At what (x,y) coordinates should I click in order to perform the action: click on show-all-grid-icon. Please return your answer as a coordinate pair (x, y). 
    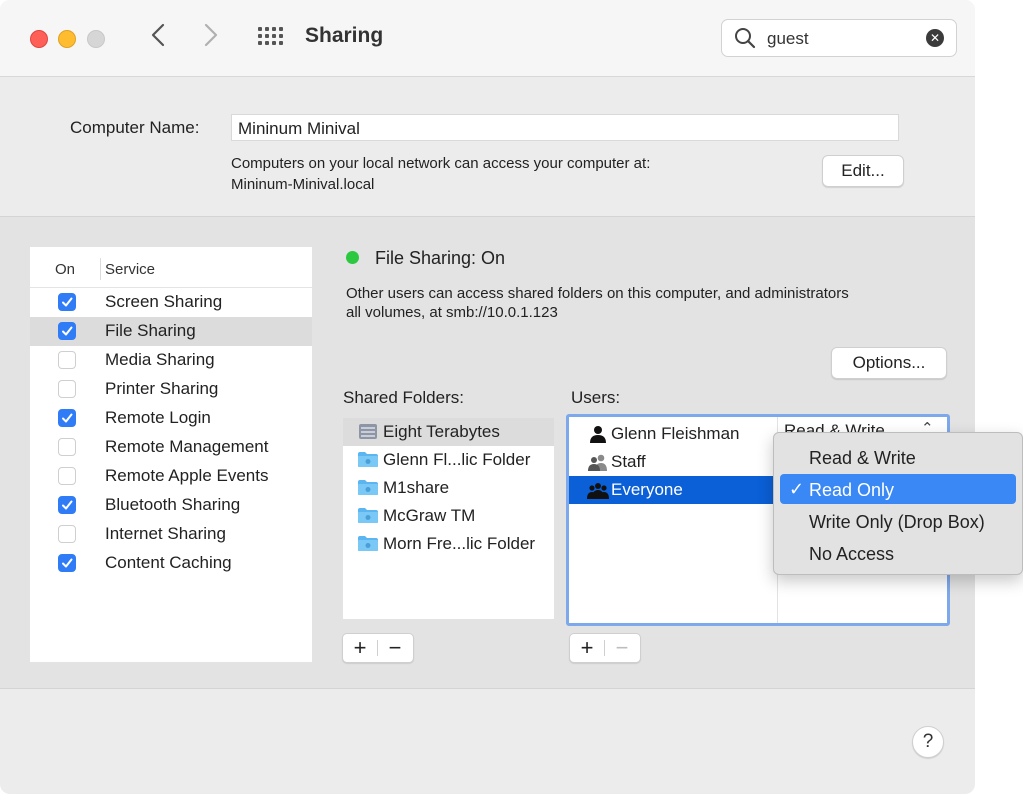
    Looking at the image, I should click on (271, 37).